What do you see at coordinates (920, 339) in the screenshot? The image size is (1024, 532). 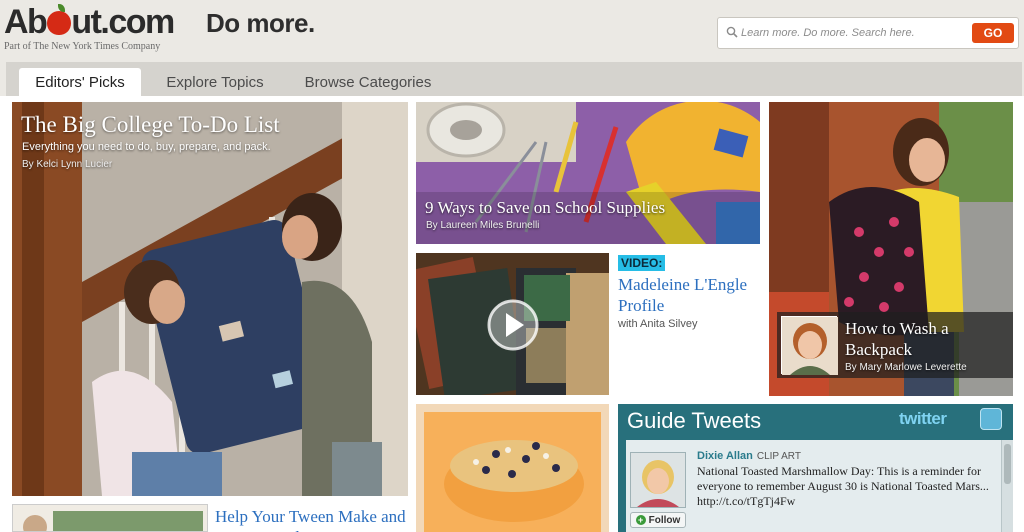 I see `backpack-title: How to Wash a Backpack` at bounding box center [920, 339].